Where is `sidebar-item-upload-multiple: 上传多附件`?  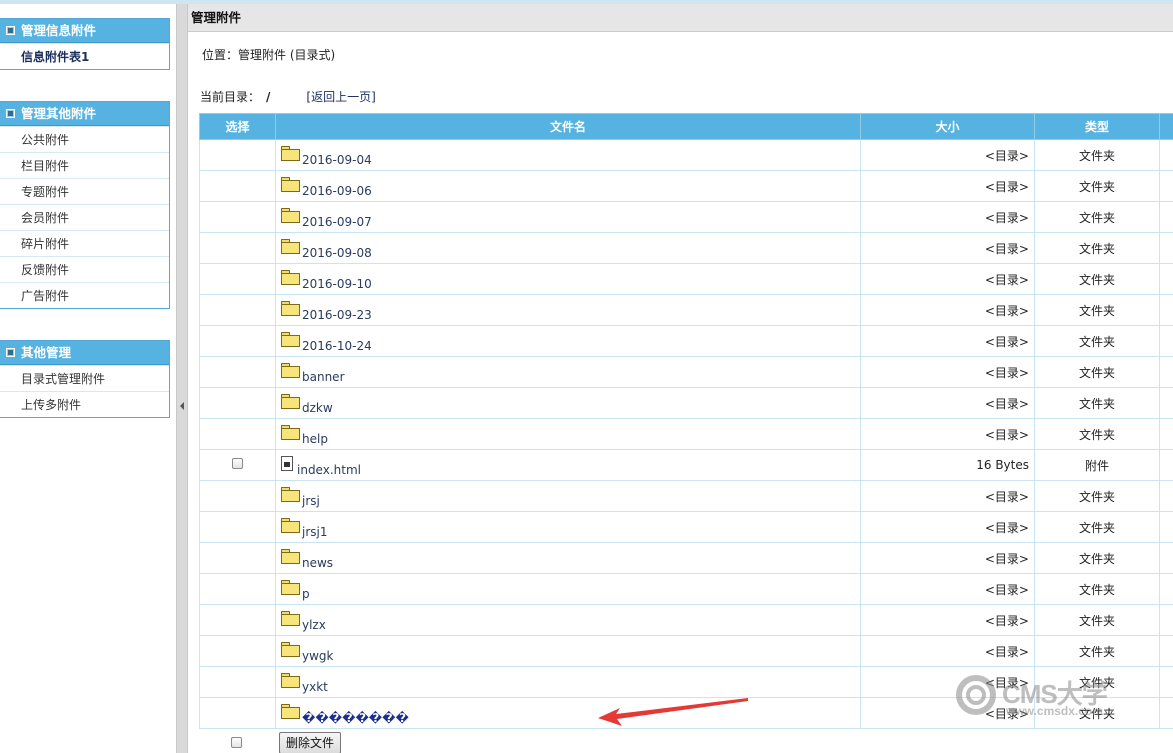 sidebar-item-upload-multiple: 上传多附件 is located at coordinates (84, 404).